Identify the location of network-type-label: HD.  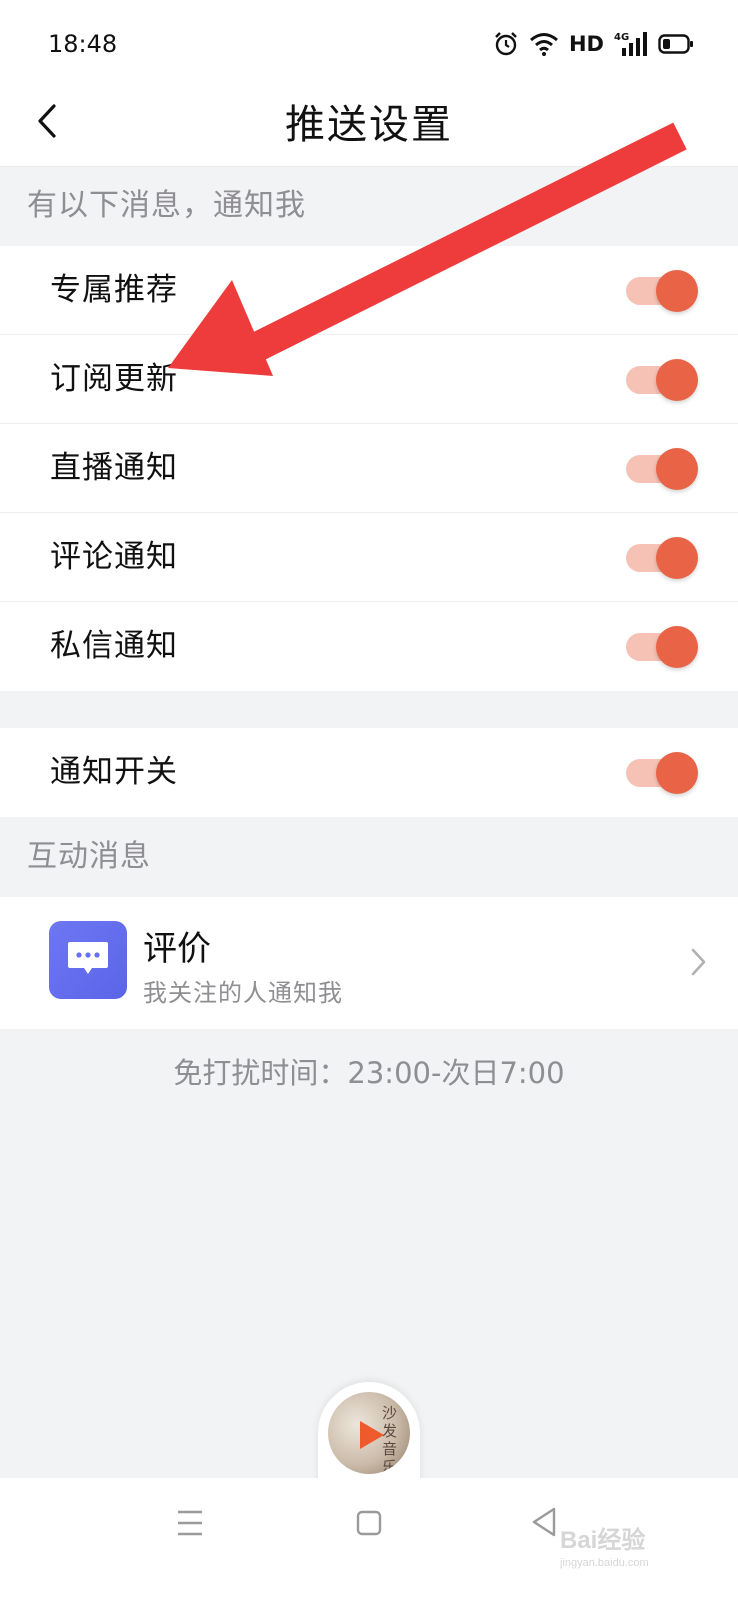
(586, 44).